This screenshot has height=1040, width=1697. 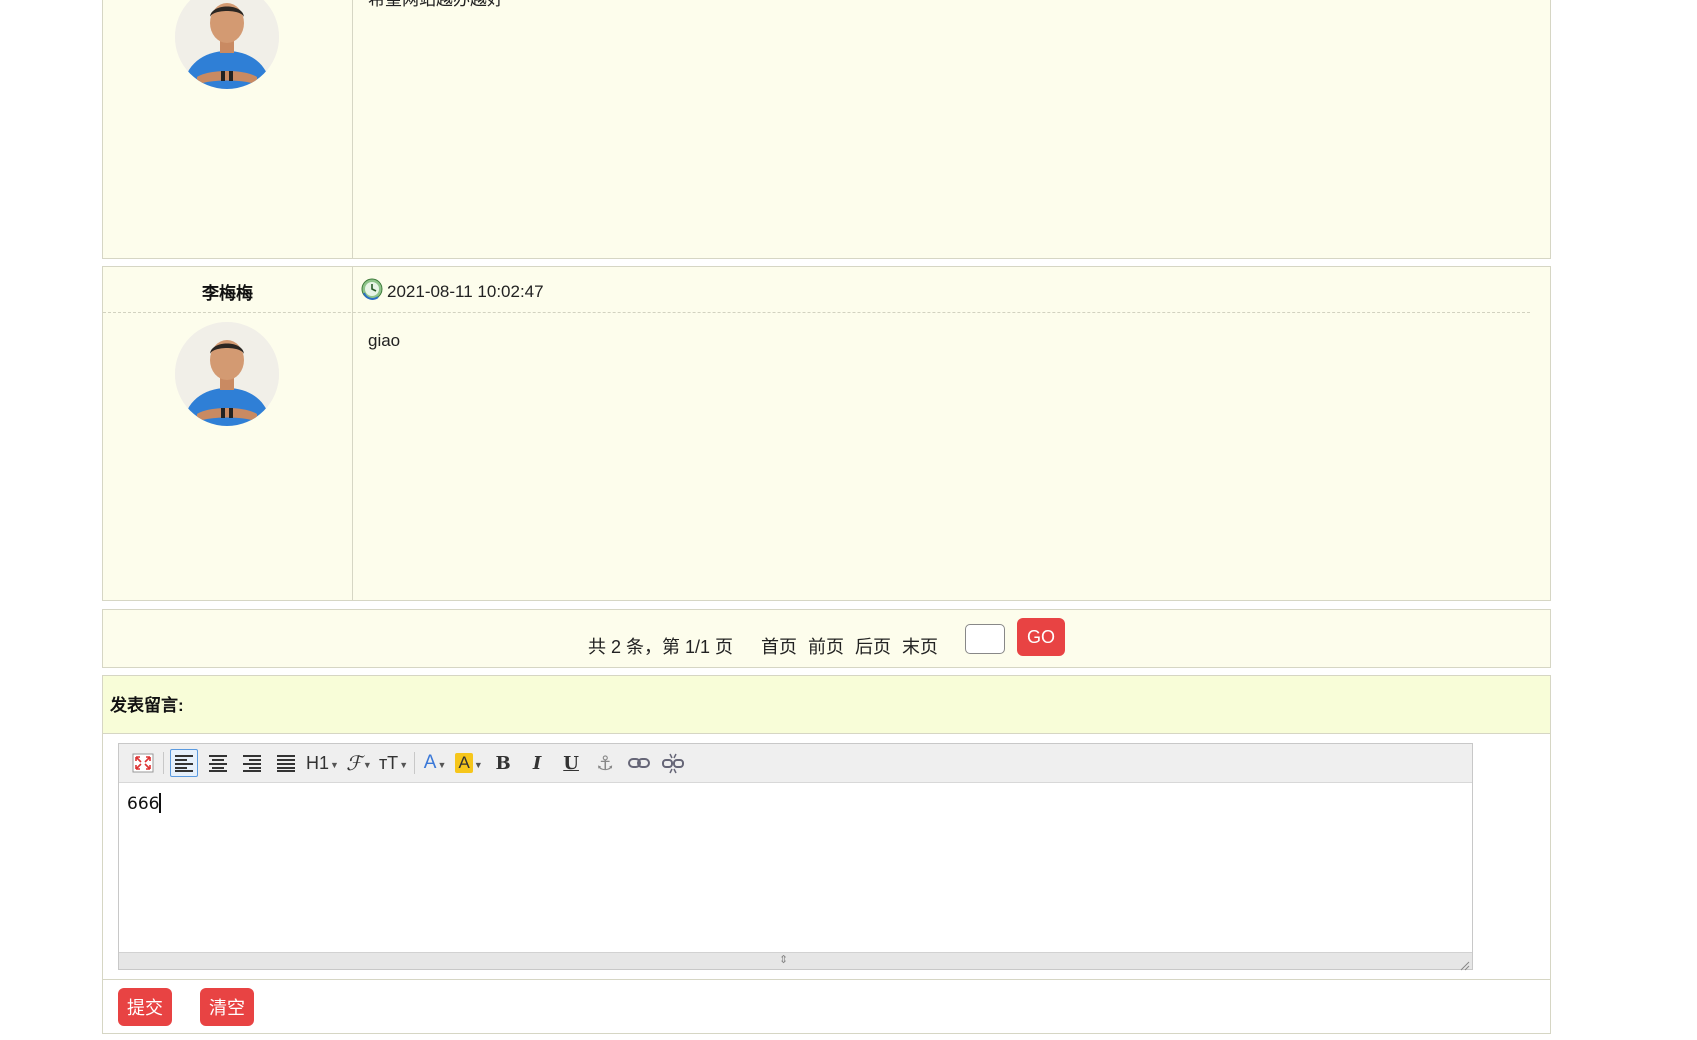 I want to click on bold-icon: B, so click(x=503, y=763).